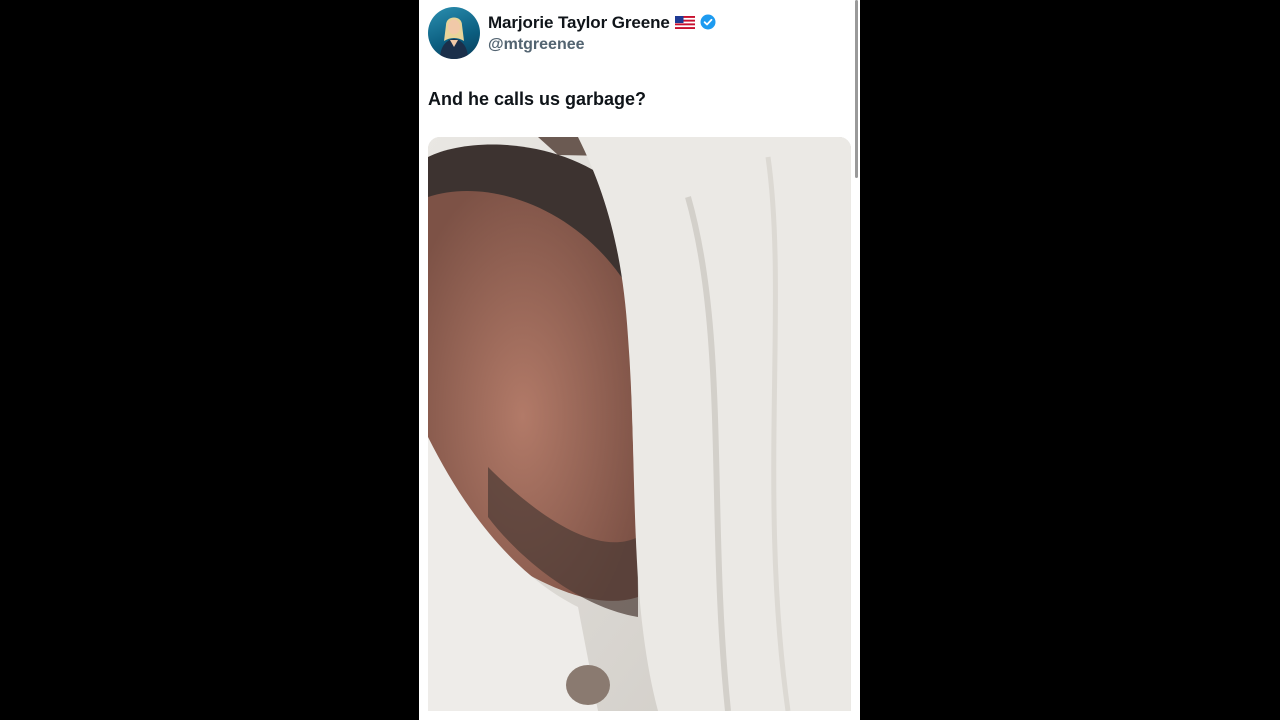  I want to click on display-name: Marjorie Taylor Greene, so click(579, 22).